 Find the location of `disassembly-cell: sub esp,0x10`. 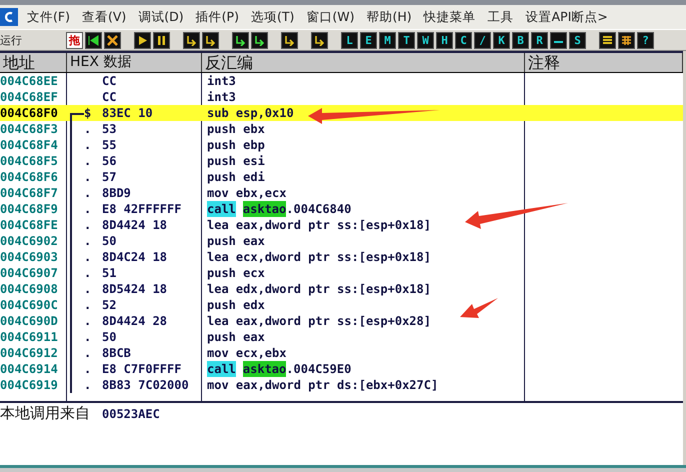

disassembly-cell: sub esp,0x10 is located at coordinates (250, 113).